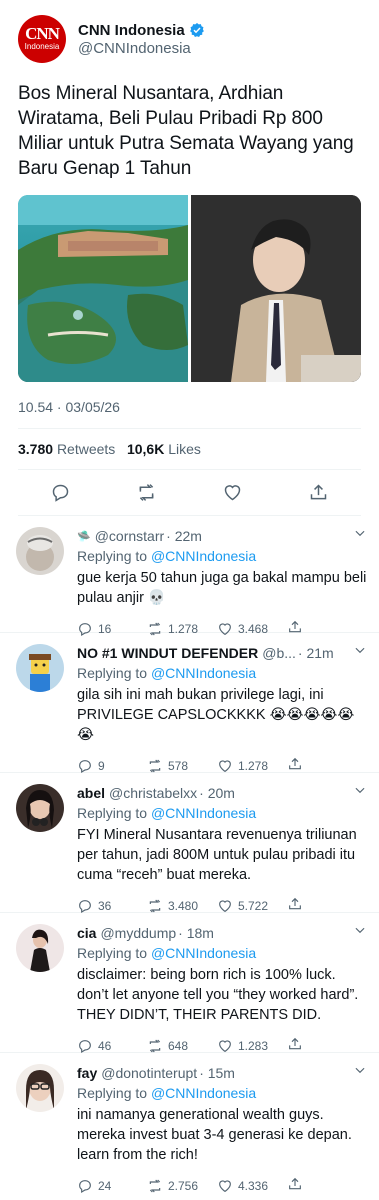  I want to click on retweet-count: 2.756, so click(183, 1186).